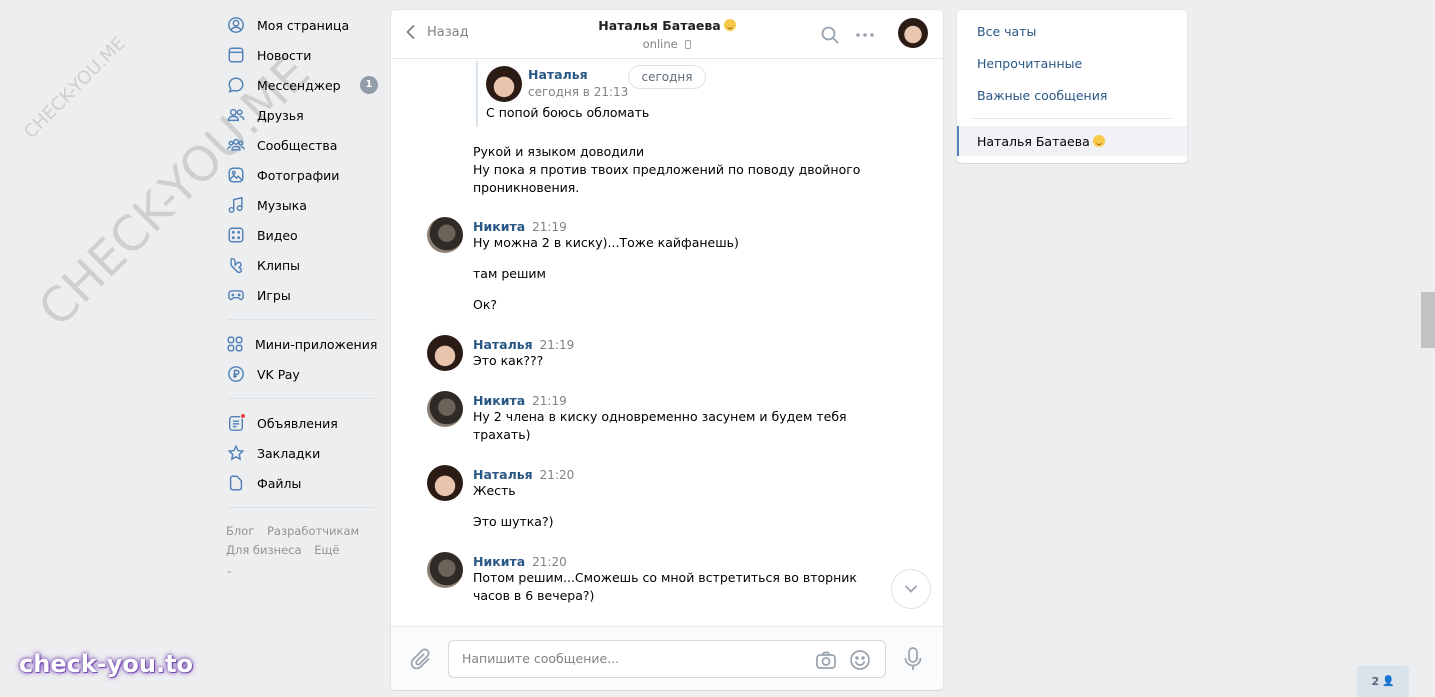 This screenshot has height=697, width=1435. I want to click on sidebar-item-label: Мини-приложения, so click(316, 344).